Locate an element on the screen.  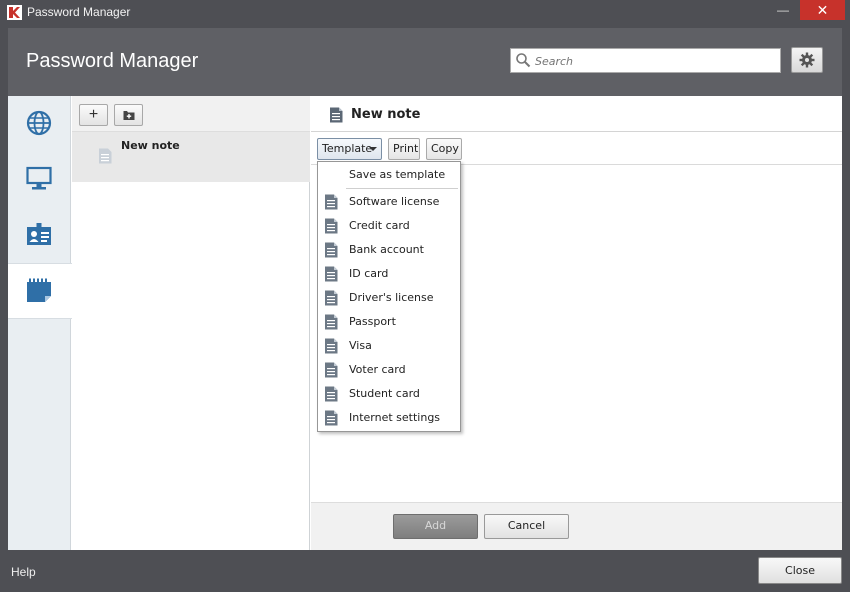
menu-item: Software license is located at coordinates (389, 202).